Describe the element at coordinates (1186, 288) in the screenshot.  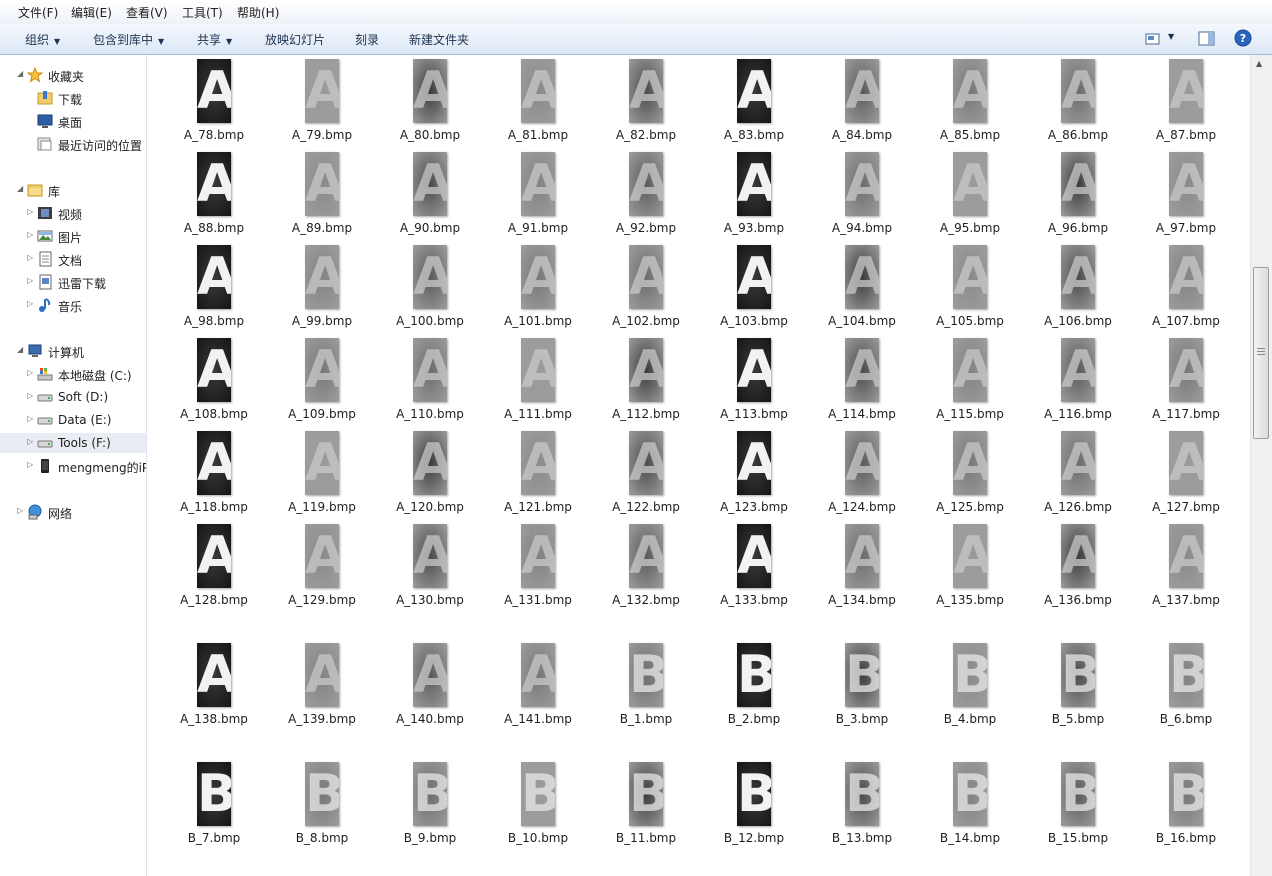
I see `file-item: A A_107.bmp` at that location.